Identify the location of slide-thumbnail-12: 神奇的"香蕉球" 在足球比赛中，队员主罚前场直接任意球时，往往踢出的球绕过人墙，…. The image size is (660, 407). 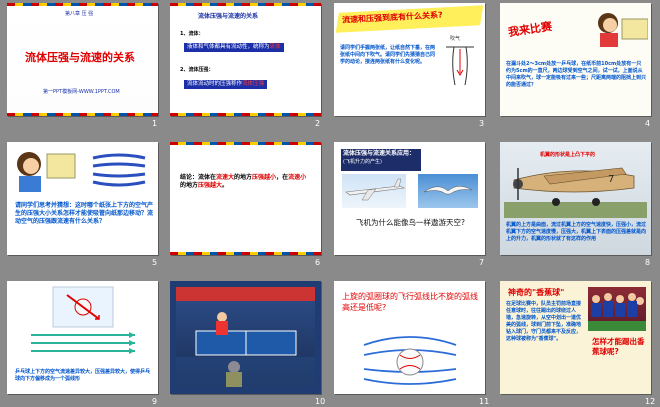
(575, 337).